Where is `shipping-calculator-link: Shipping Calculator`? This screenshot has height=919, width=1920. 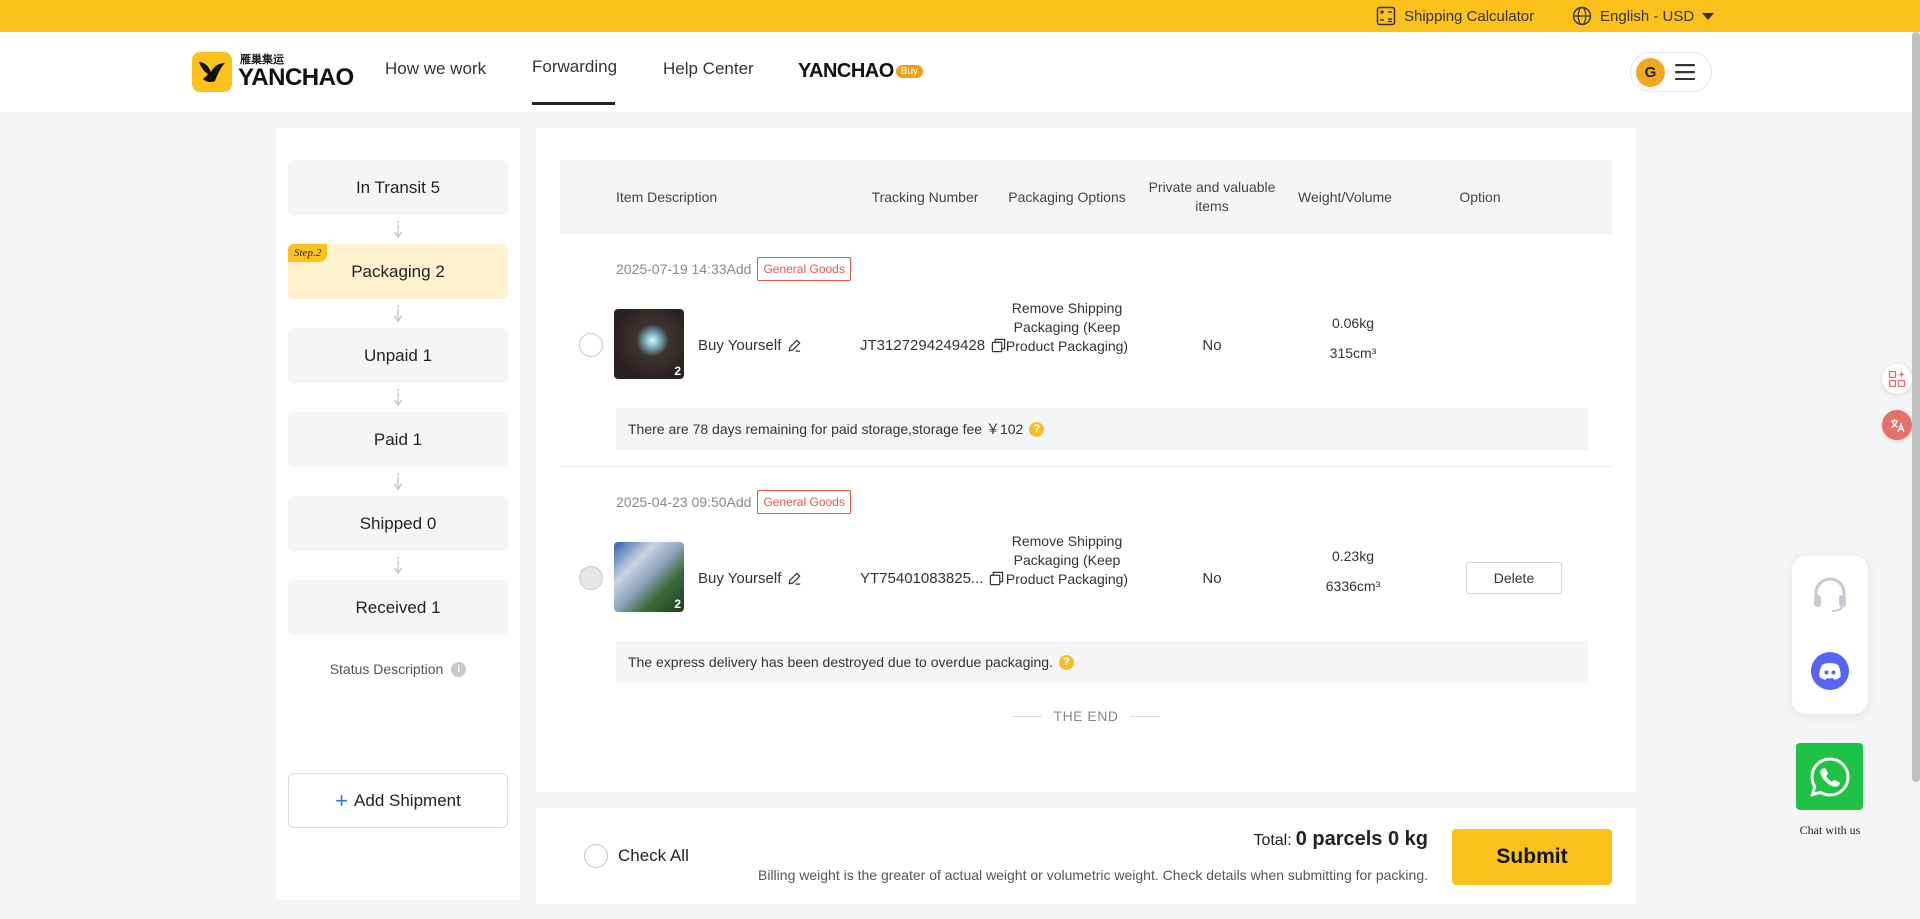 shipping-calculator-link: Shipping Calculator is located at coordinates (1455, 16).